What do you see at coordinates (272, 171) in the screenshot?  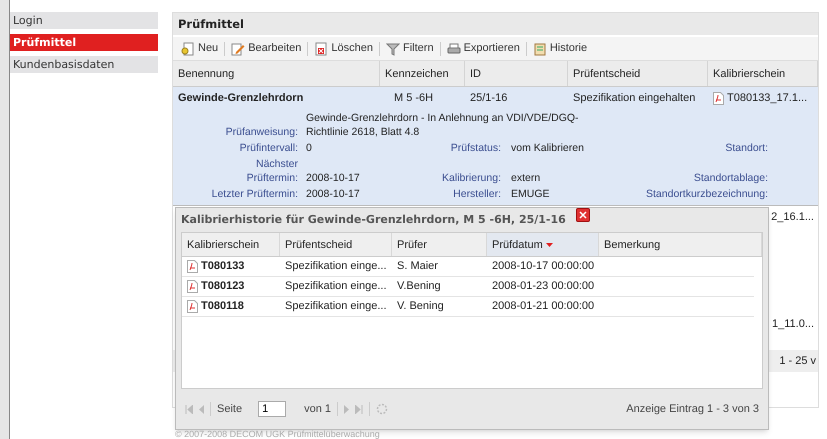 I see `detail-label: Nächster Prüftermin:` at bounding box center [272, 171].